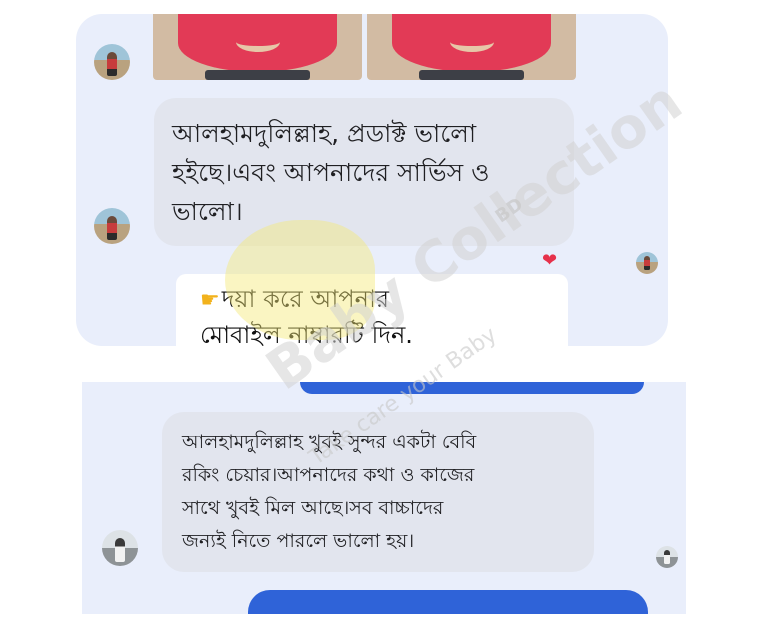 This screenshot has width=768, height=644. What do you see at coordinates (549, 260) in the screenshot?
I see `heart-reaction-icon: ❤` at bounding box center [549, 260].